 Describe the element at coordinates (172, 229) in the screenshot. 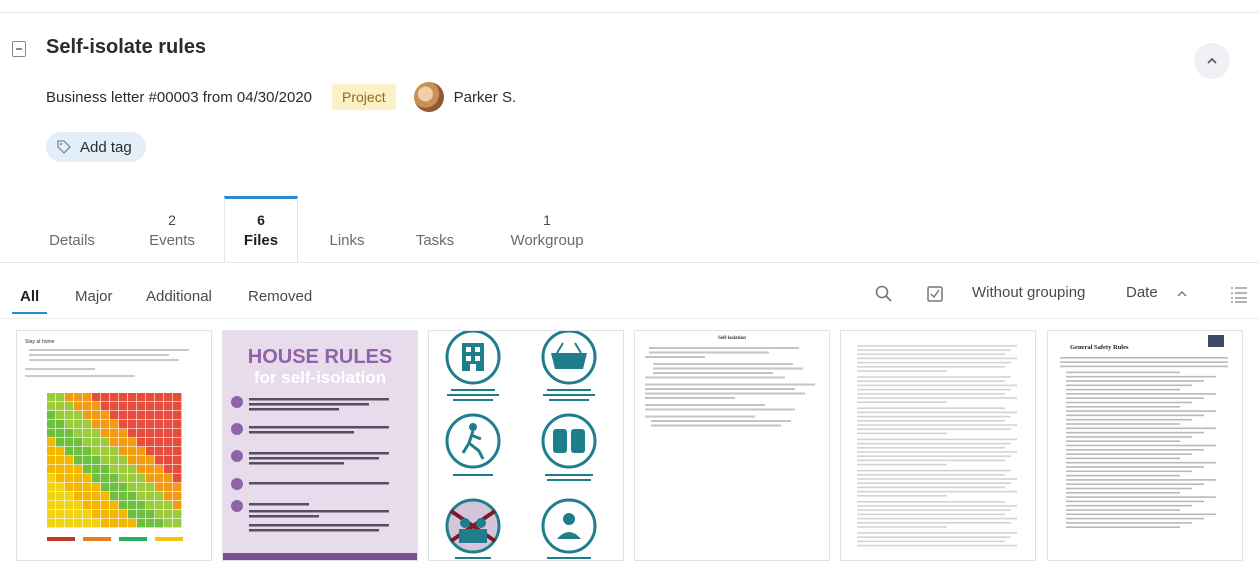

I see `tab-events: 2 Events` at that location.